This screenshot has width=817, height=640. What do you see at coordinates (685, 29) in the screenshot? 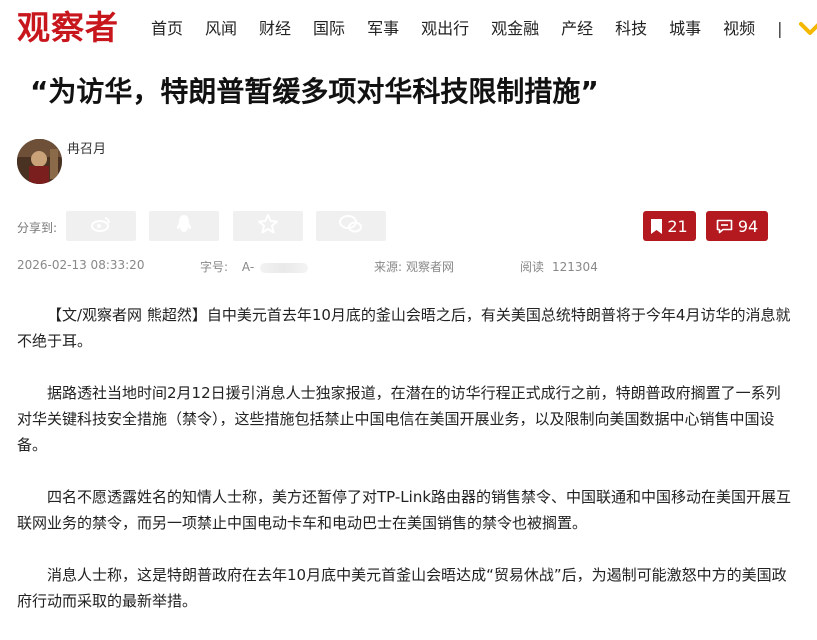
I see `nav-item-city: 城事` at bounding box center [685, 29].